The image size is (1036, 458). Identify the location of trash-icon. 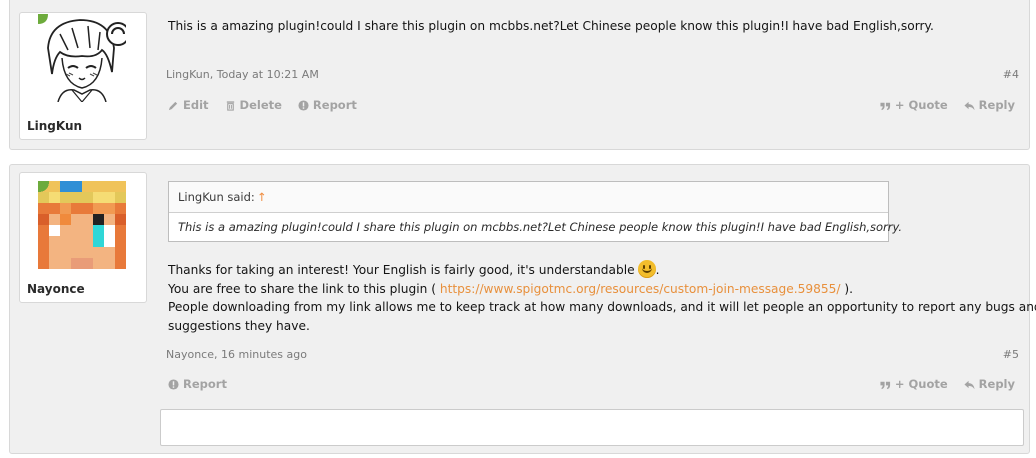
(230, 105).